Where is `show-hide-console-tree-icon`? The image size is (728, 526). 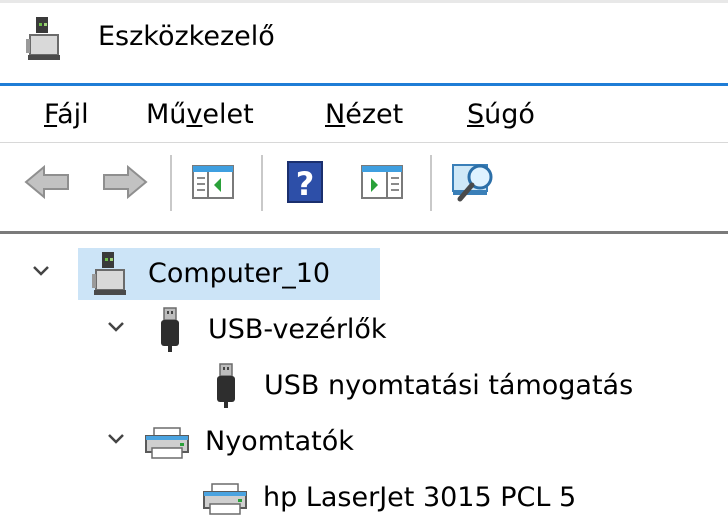
show-hide-console-tree-icon is located at coordinates (213, 182).